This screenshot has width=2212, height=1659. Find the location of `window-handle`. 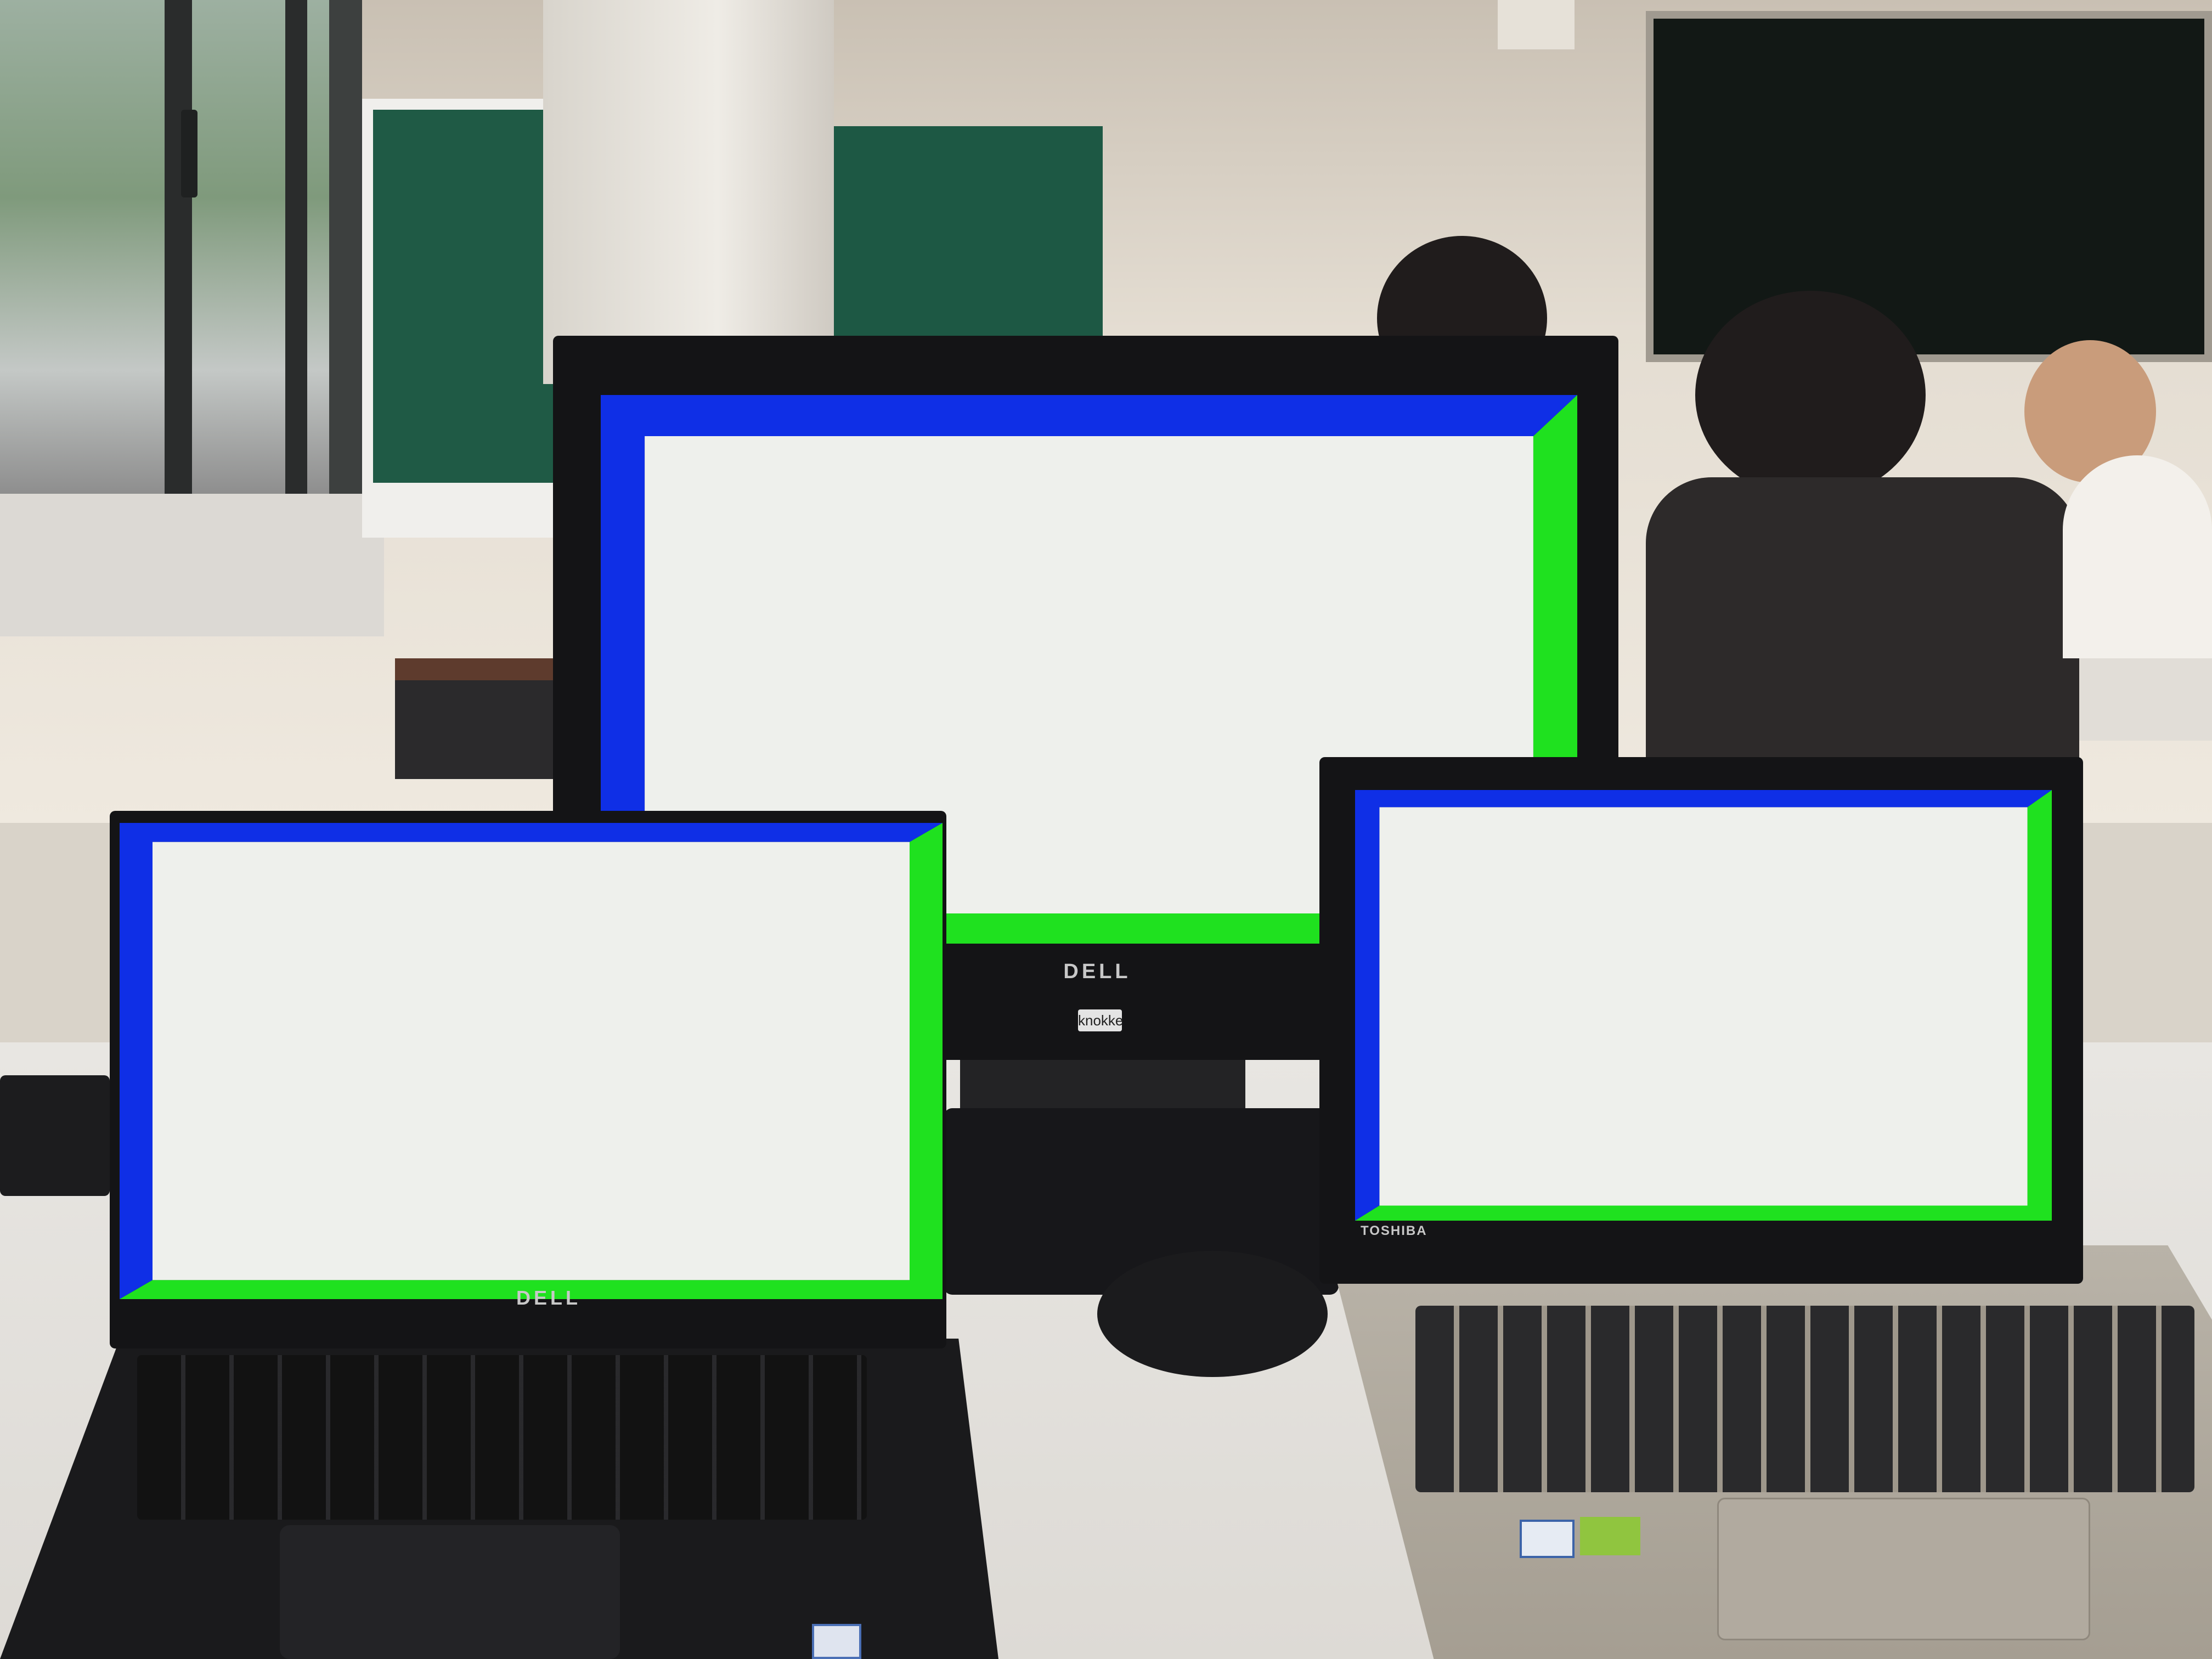

window-handle is located at coordinates (189, 154).